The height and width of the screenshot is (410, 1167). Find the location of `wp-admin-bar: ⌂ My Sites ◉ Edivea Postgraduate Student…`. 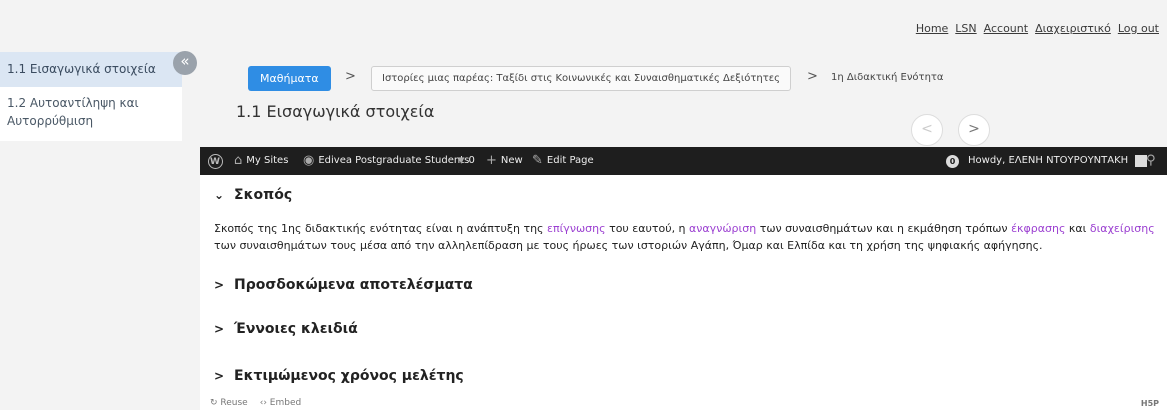

wp-admin-bar: ⌂ My Sites ◉ Edivea Postgraduate Student… is located at coordinates (683, 161).